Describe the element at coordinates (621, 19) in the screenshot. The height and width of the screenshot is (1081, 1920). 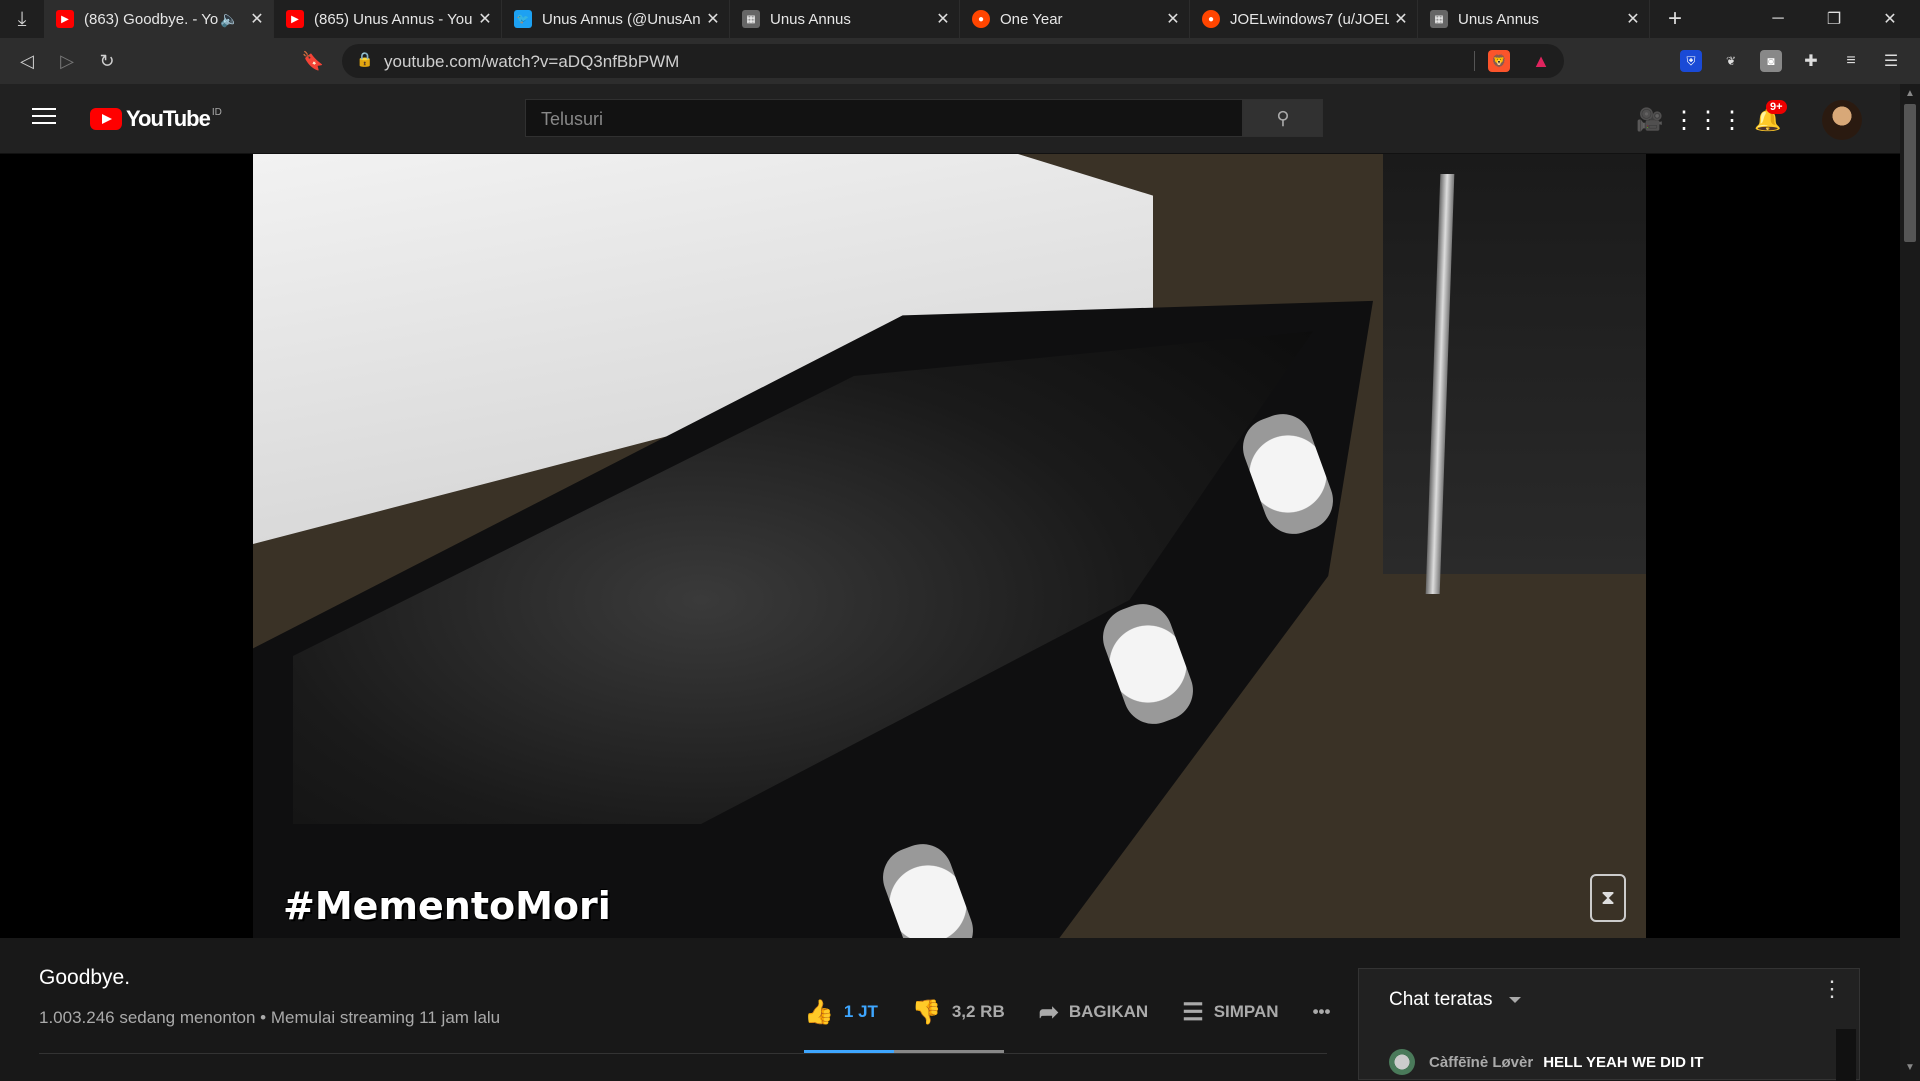
I see `tab-title: Unus Annus (@UnusAnn` at that location.